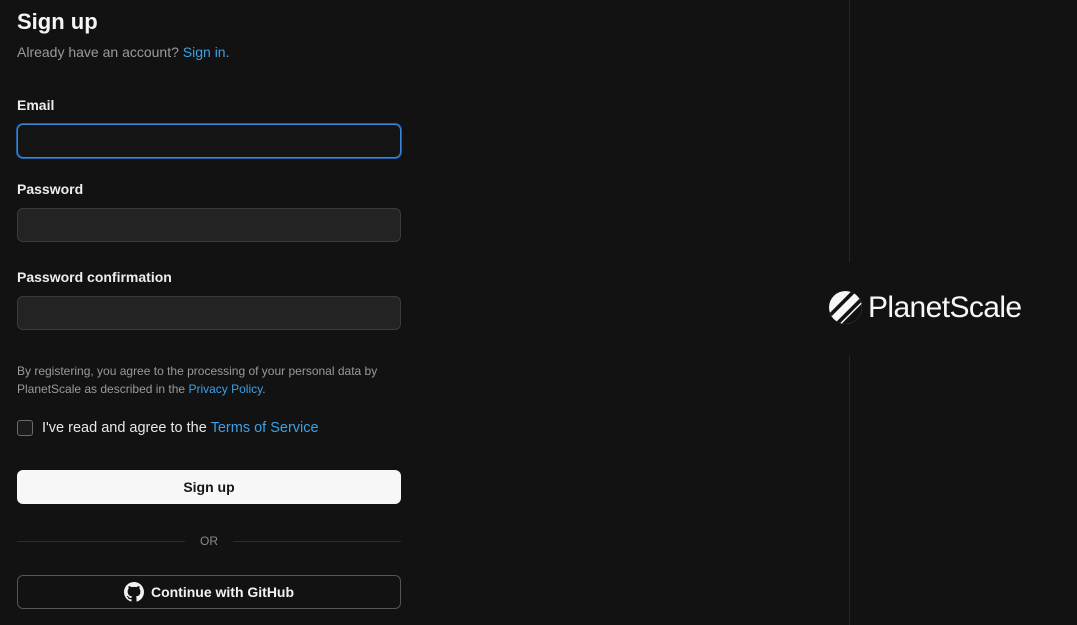 This screenshot has height=625, width=1077. Describe the element at coordinates (133, 592) in the screenshot. I see `github-icon` at that location.